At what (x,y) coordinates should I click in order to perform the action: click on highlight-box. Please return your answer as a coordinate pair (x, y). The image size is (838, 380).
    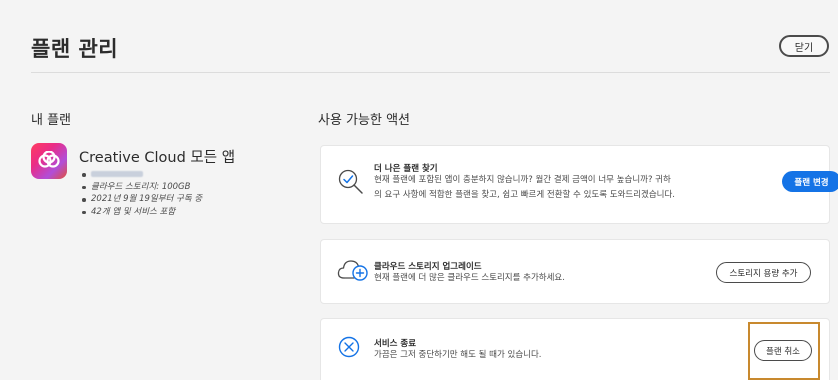
    Looking at the image, I should click on (784, 351).